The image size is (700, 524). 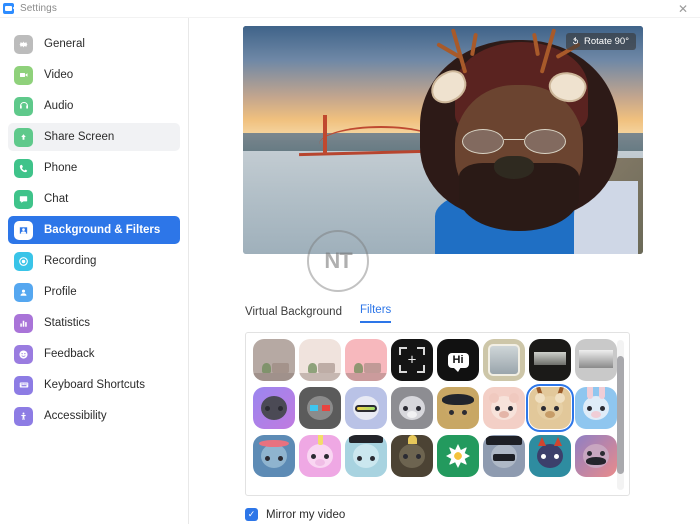 I want to click on filter-tile-unicorn, so click(x=320, y=456).